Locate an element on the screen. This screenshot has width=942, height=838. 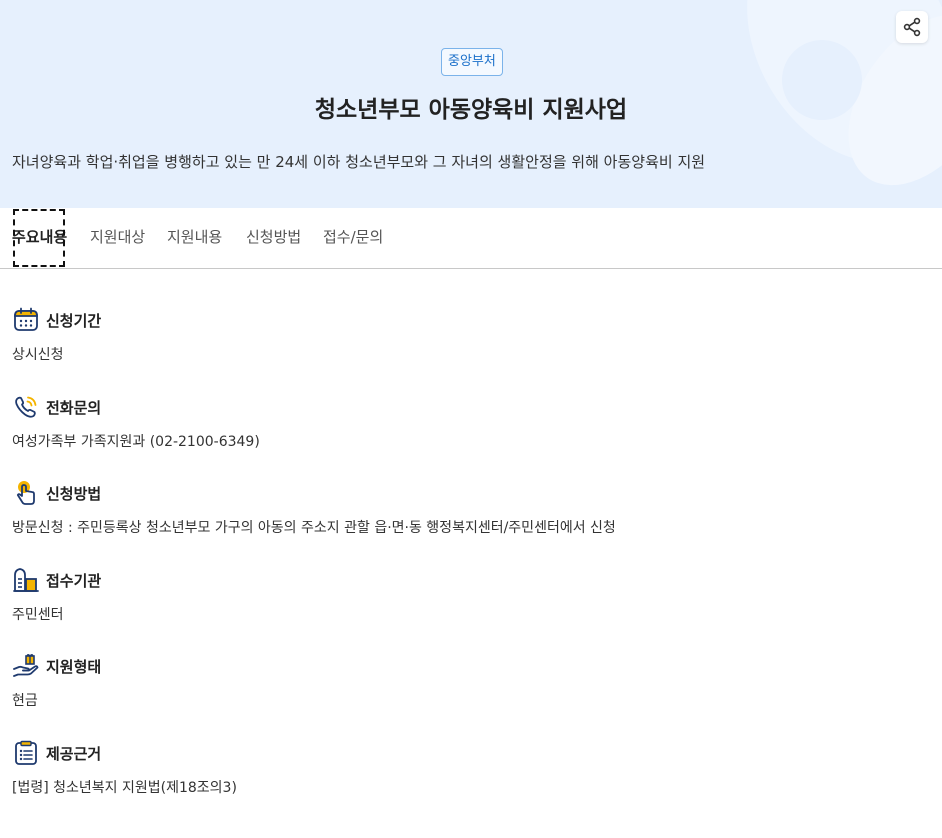
section-title: 지원형태 is located at coordinates (74, 666).